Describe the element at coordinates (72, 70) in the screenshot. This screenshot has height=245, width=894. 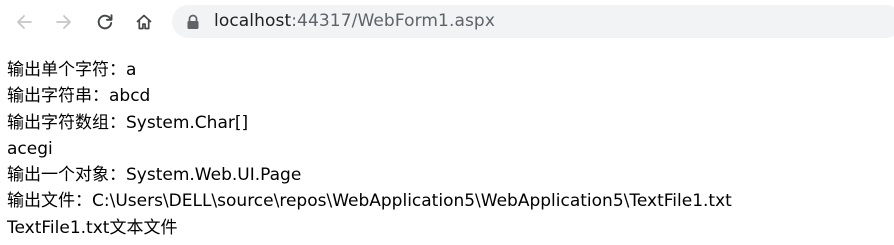
I see `output-line: 输出单个字符：a` at that location.